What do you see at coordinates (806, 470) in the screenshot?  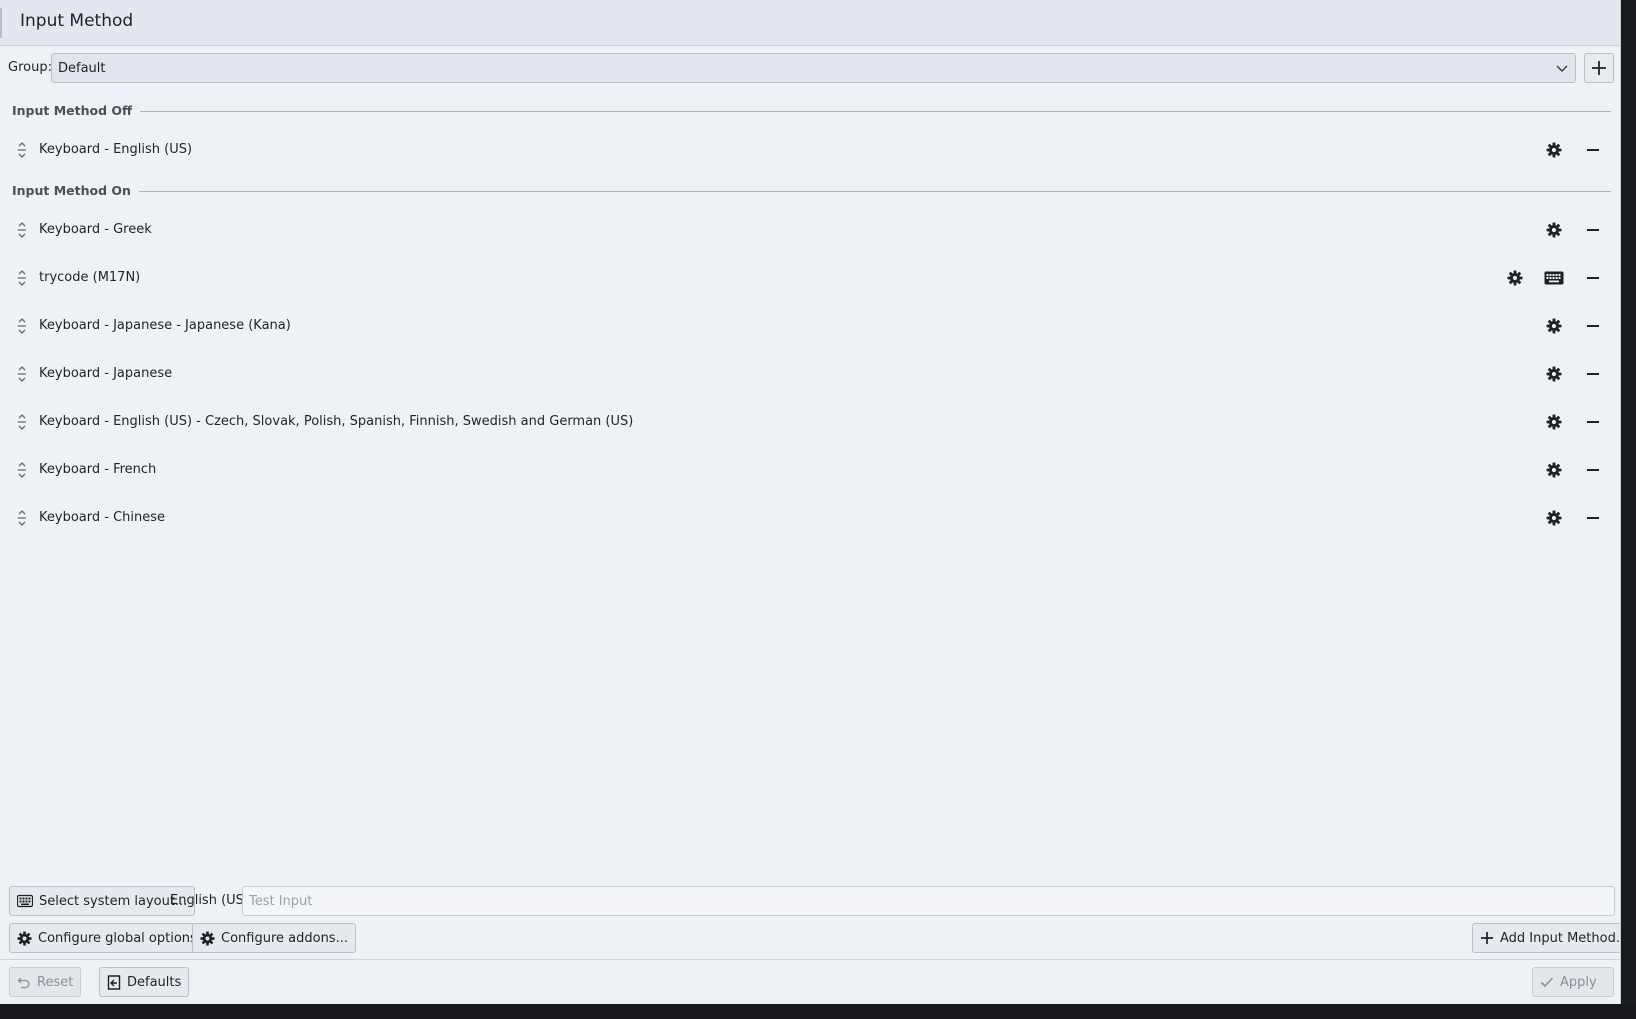 I see `list-item: Keyboard - French` at bounding box center [806, 470].